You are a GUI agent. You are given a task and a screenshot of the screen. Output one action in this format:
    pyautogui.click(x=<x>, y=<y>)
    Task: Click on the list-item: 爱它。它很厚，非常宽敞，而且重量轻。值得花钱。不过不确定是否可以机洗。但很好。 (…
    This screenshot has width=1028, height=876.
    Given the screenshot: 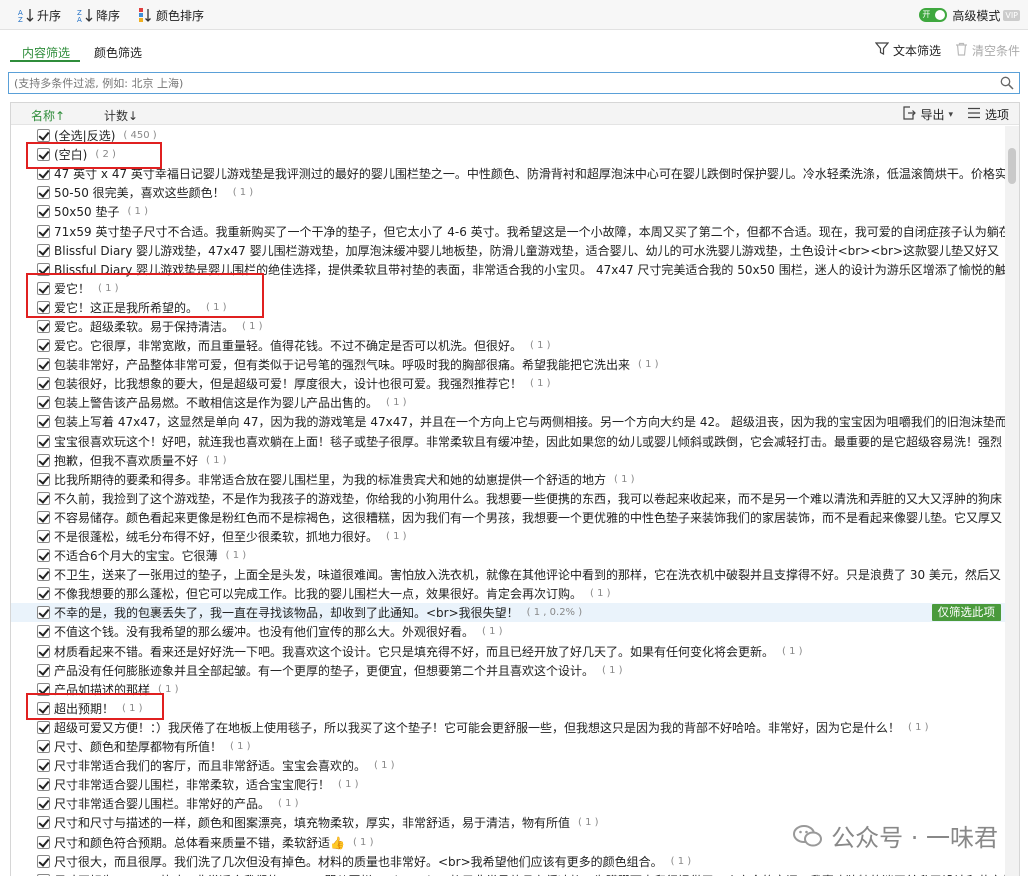 What is the action you would take?
    pyautogui.click(x=508, y=345)
    